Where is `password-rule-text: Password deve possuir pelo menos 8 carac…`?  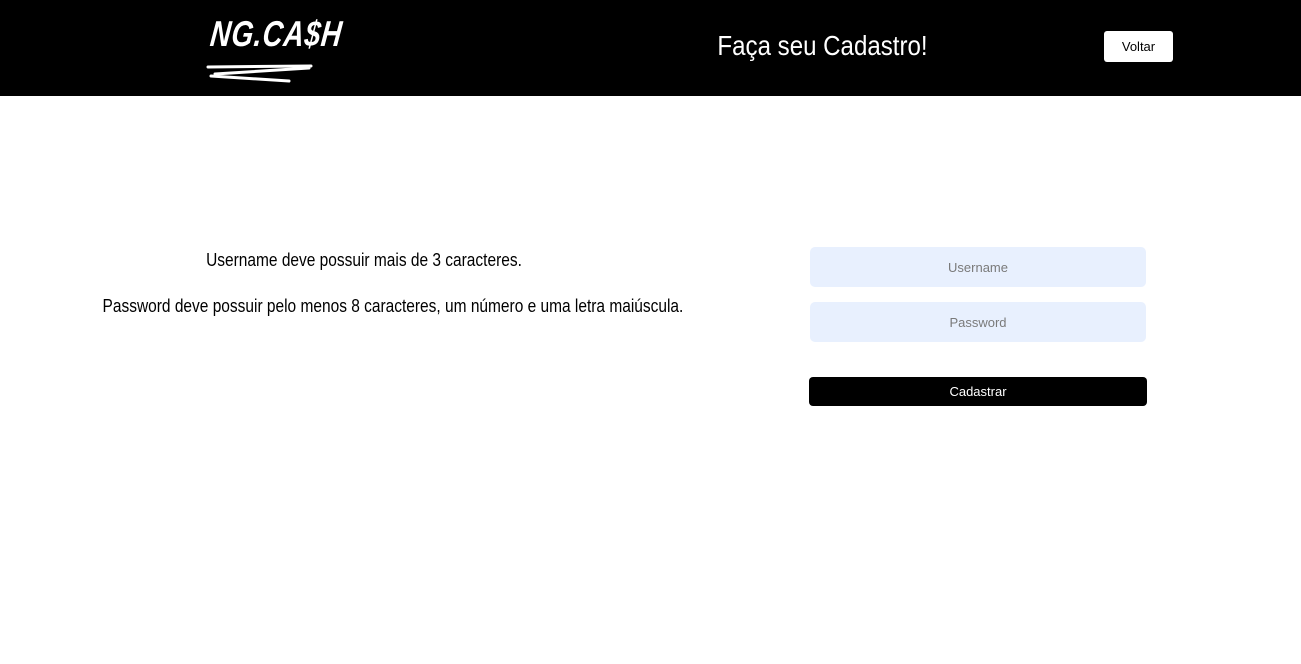
password-rule-text: Password deve possuir pelo menos 8 carac… is located at coordinates (393, 306).